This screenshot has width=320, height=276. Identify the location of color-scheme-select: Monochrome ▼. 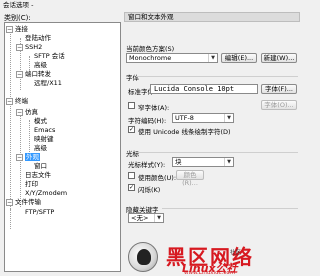
(172, 58).